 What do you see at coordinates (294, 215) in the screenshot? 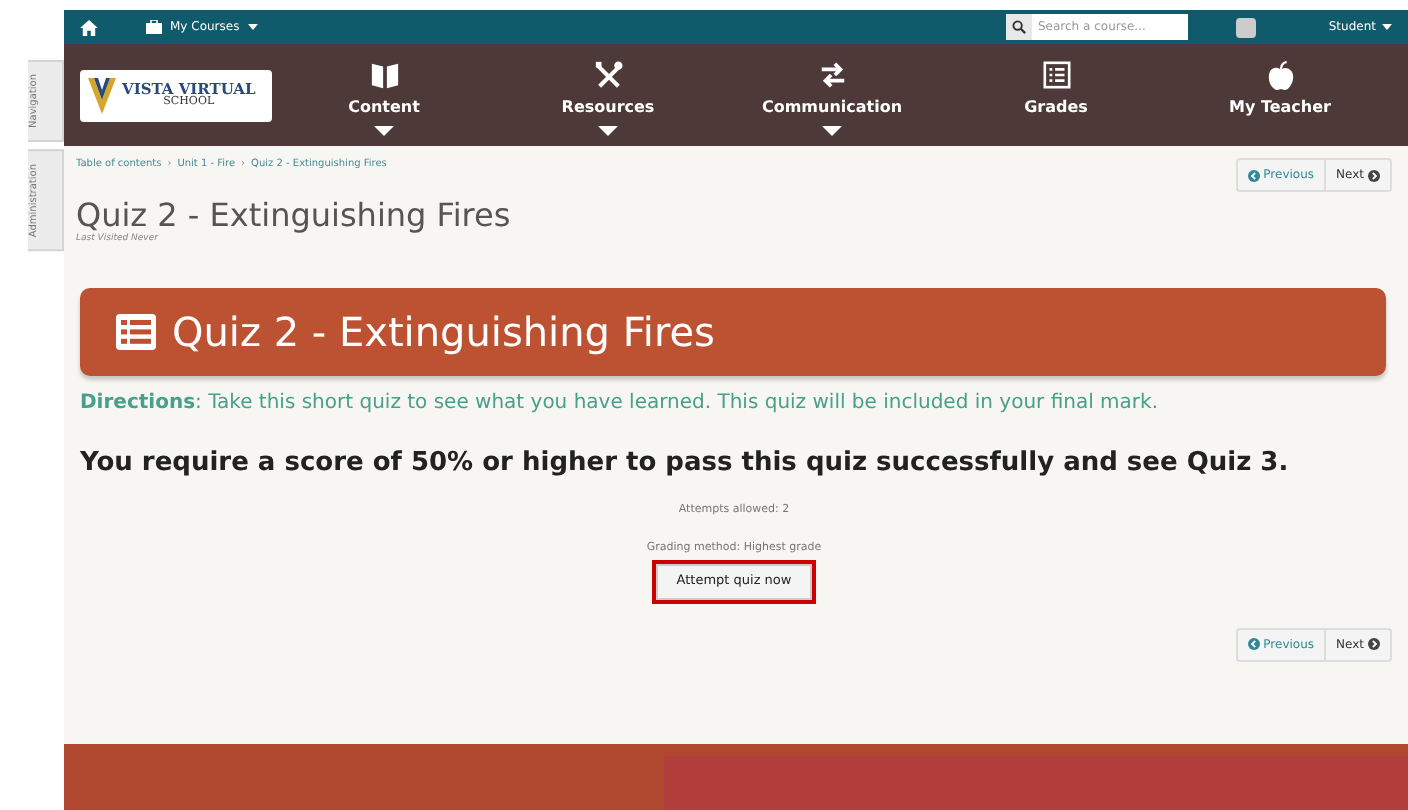
I see `page-title: Quiz 2 - Extinguishing Fires` at bounding box center [294, 215].